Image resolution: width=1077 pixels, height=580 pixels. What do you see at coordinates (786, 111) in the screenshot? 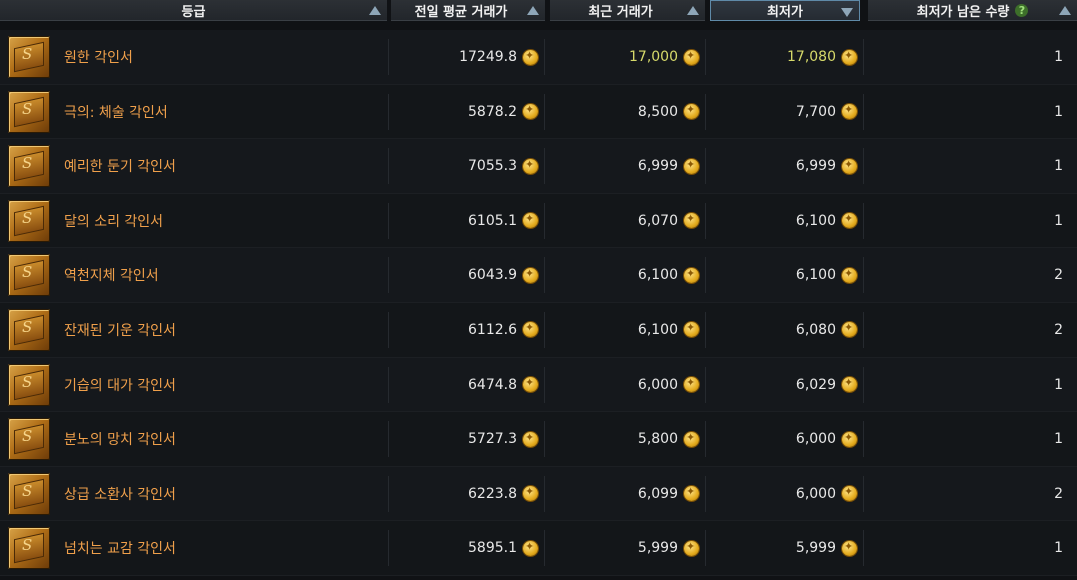
I see `lowest-price-cell: 7,700` at bounding box center [786, 111].